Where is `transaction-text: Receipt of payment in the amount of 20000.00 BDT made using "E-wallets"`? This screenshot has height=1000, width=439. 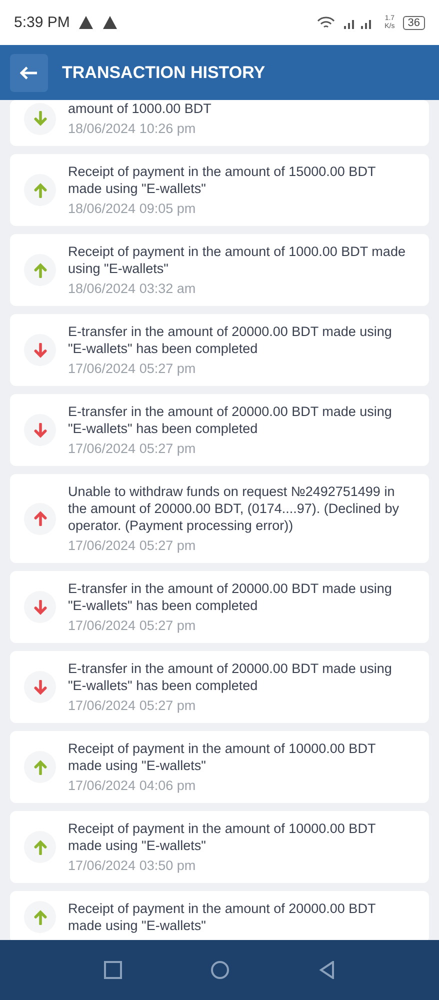 transaction-text: Receipt of payment in the amount of 20000.00 BDT made using "E-wallets" is located at coordinates (222, 917).